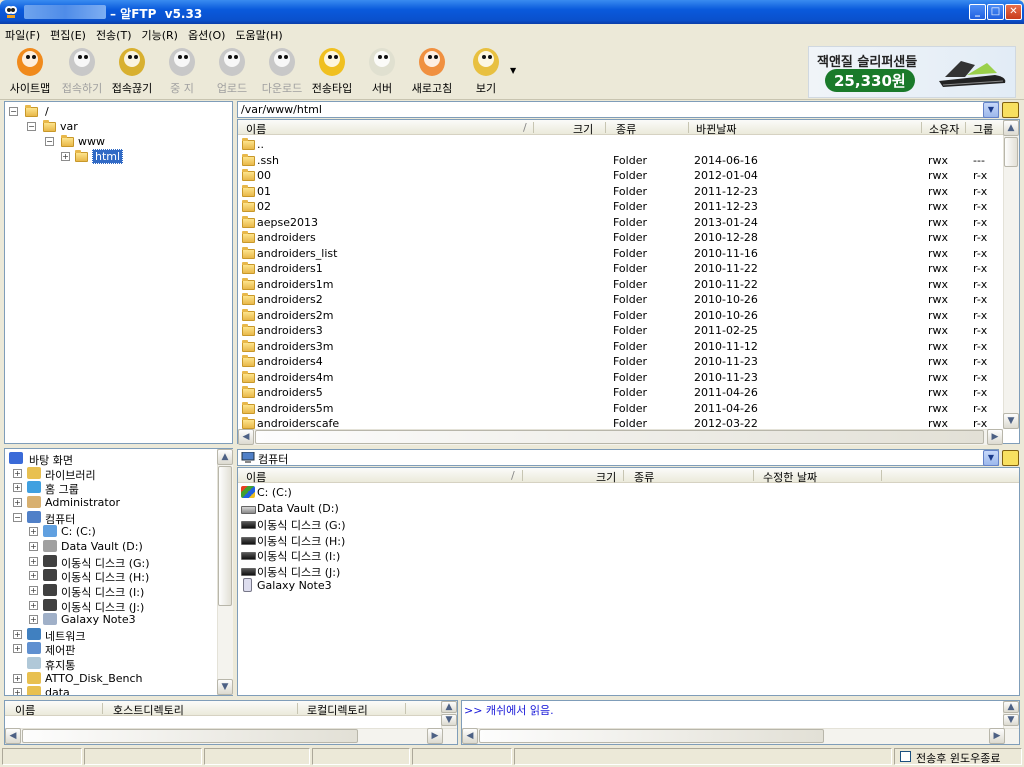  I want to click on remote-col-name: 이름, so click(256, 129).